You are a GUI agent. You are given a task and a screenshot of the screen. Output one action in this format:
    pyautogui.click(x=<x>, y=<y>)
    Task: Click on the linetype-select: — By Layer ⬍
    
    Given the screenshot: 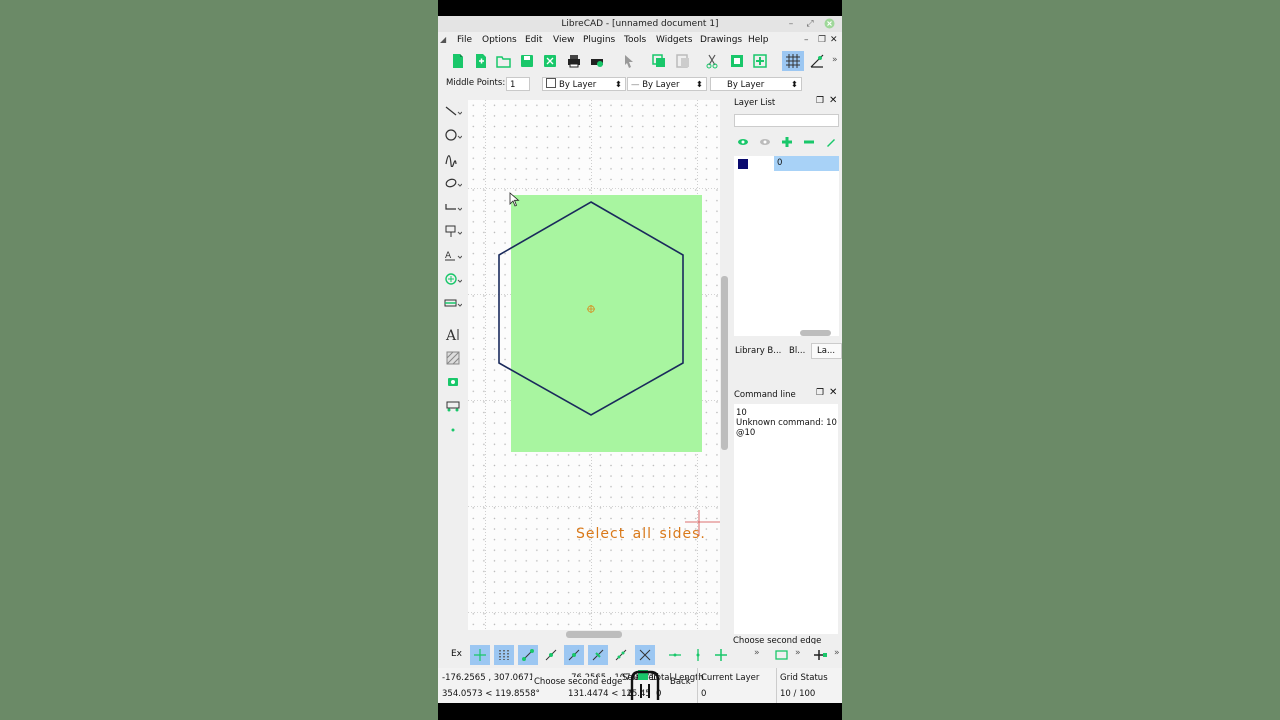 What is the action you would take?
    pyautogui.click(x=667, y=84)
    